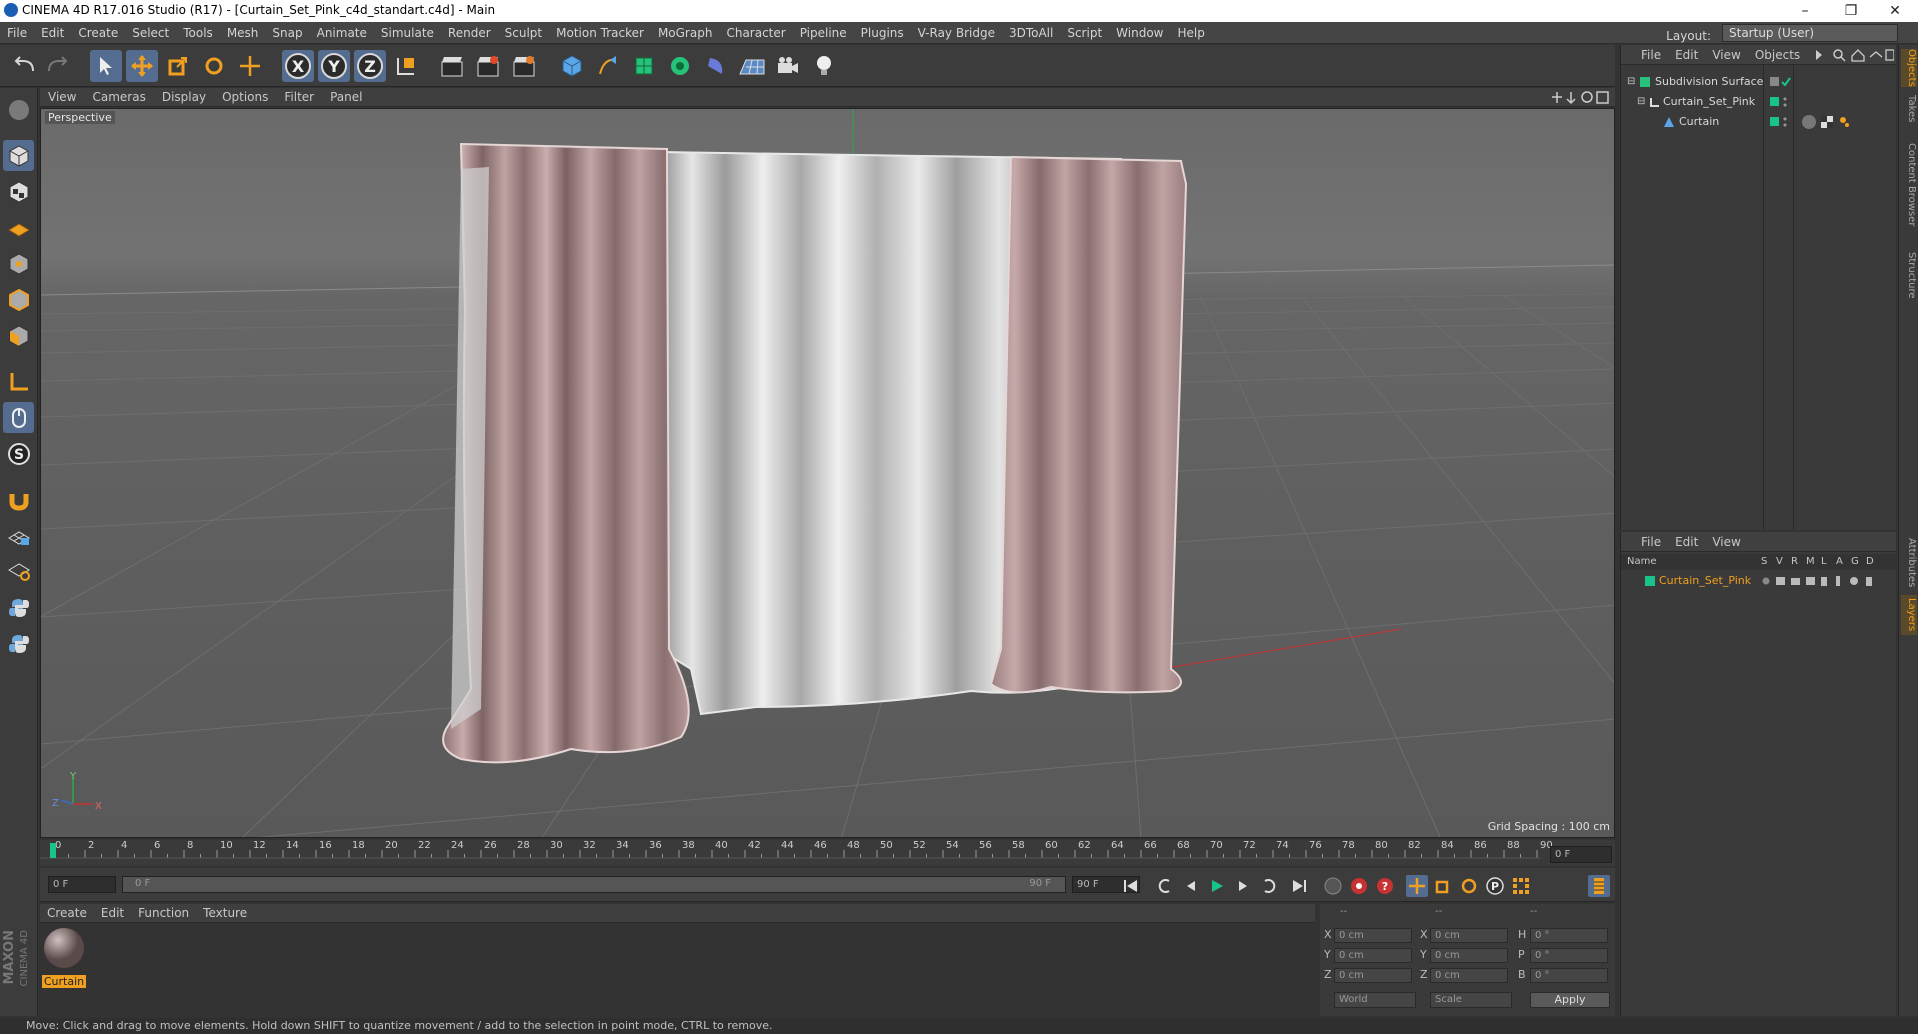  I want to click on coordinate-space-select: World, so click(1375, 1000).